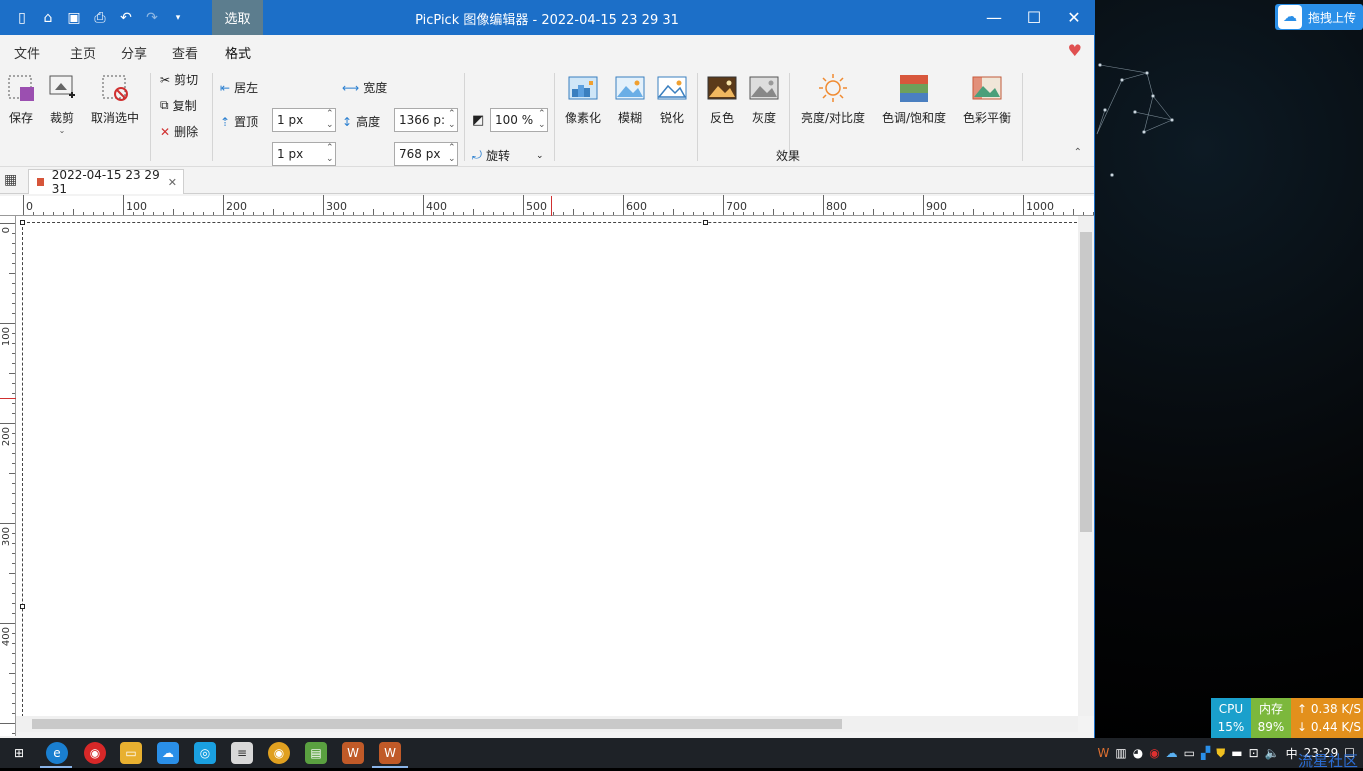 This screenshot has width=1363, height=771. I want to click on color-balance-button: 色彩平衡, so click(987, 99).